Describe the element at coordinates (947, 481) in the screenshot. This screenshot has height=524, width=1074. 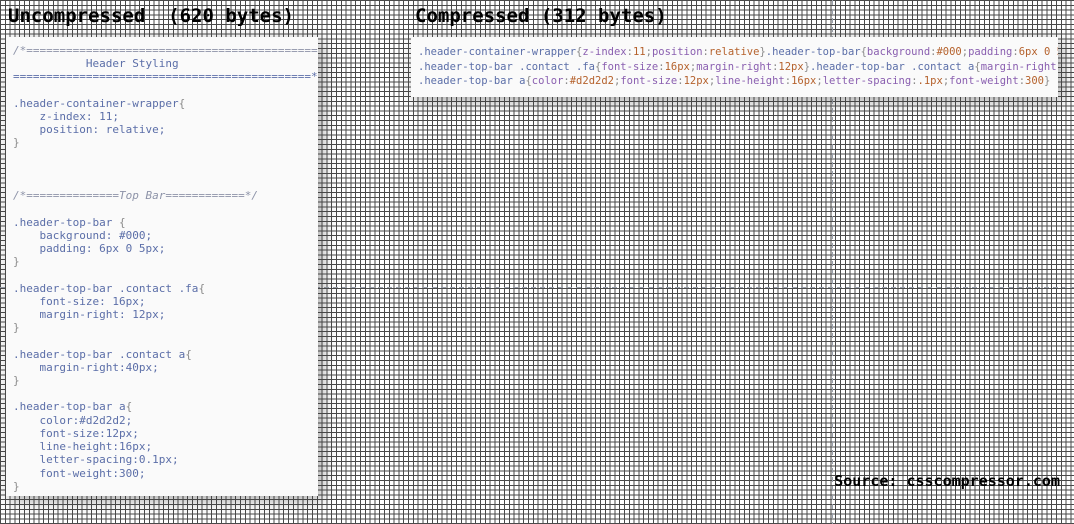
I see `source-credit-label: Source: csscompressor.com` at that location.